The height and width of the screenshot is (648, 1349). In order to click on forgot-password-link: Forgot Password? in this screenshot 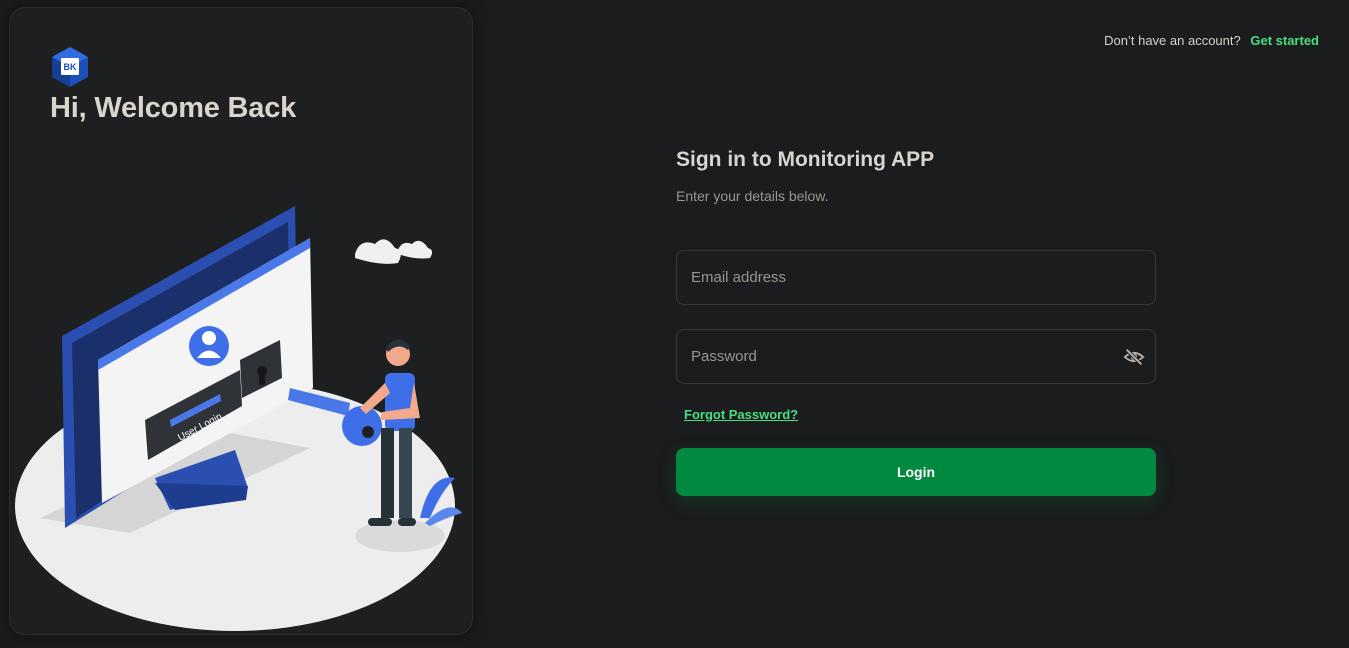, I will do `click(741, 414)`.